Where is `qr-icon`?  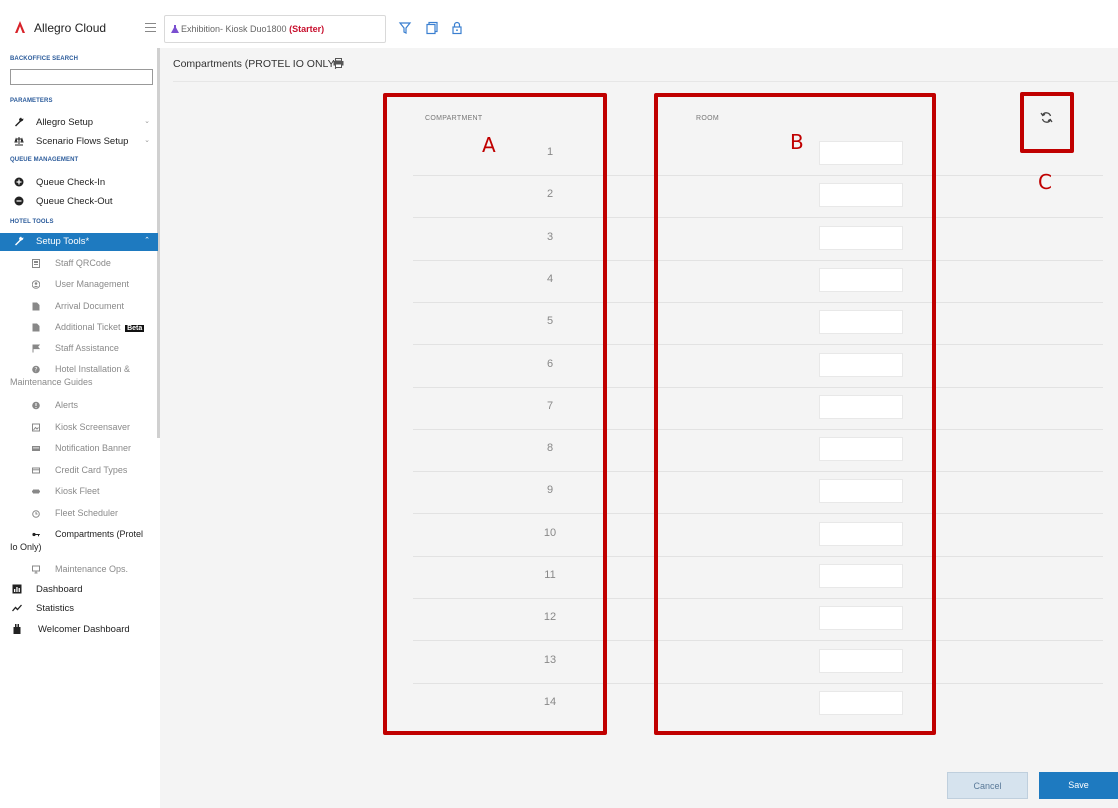
qr-icon is located at coordinates (36, 263).